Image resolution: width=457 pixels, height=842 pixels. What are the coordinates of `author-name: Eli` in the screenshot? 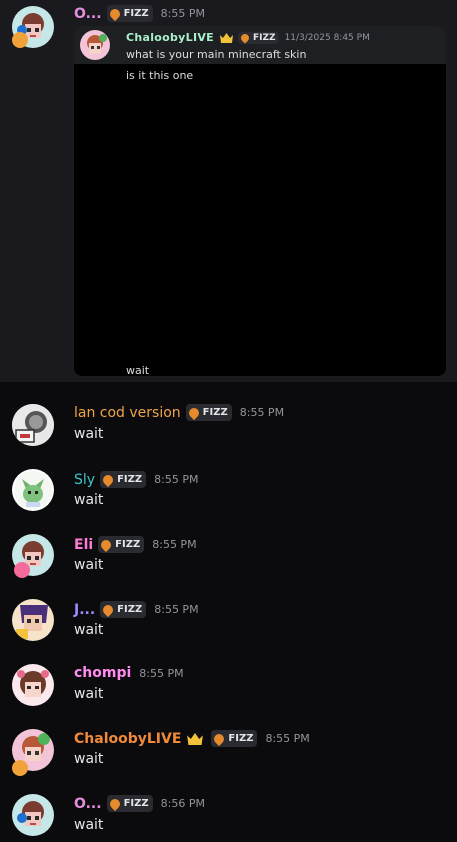 It's located at (83, 545).